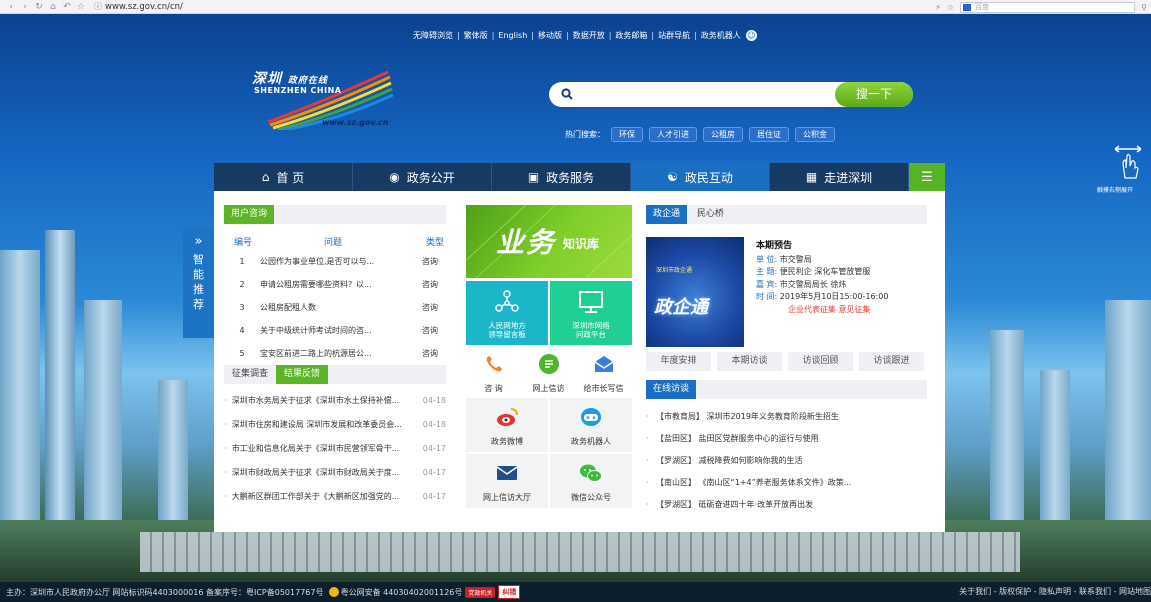 The image size is (1151, 602). I want to click on site-logo: 深圳 政府在线 SHENZHEN CHINA www.sz.gov.cn, so click(320, 97).